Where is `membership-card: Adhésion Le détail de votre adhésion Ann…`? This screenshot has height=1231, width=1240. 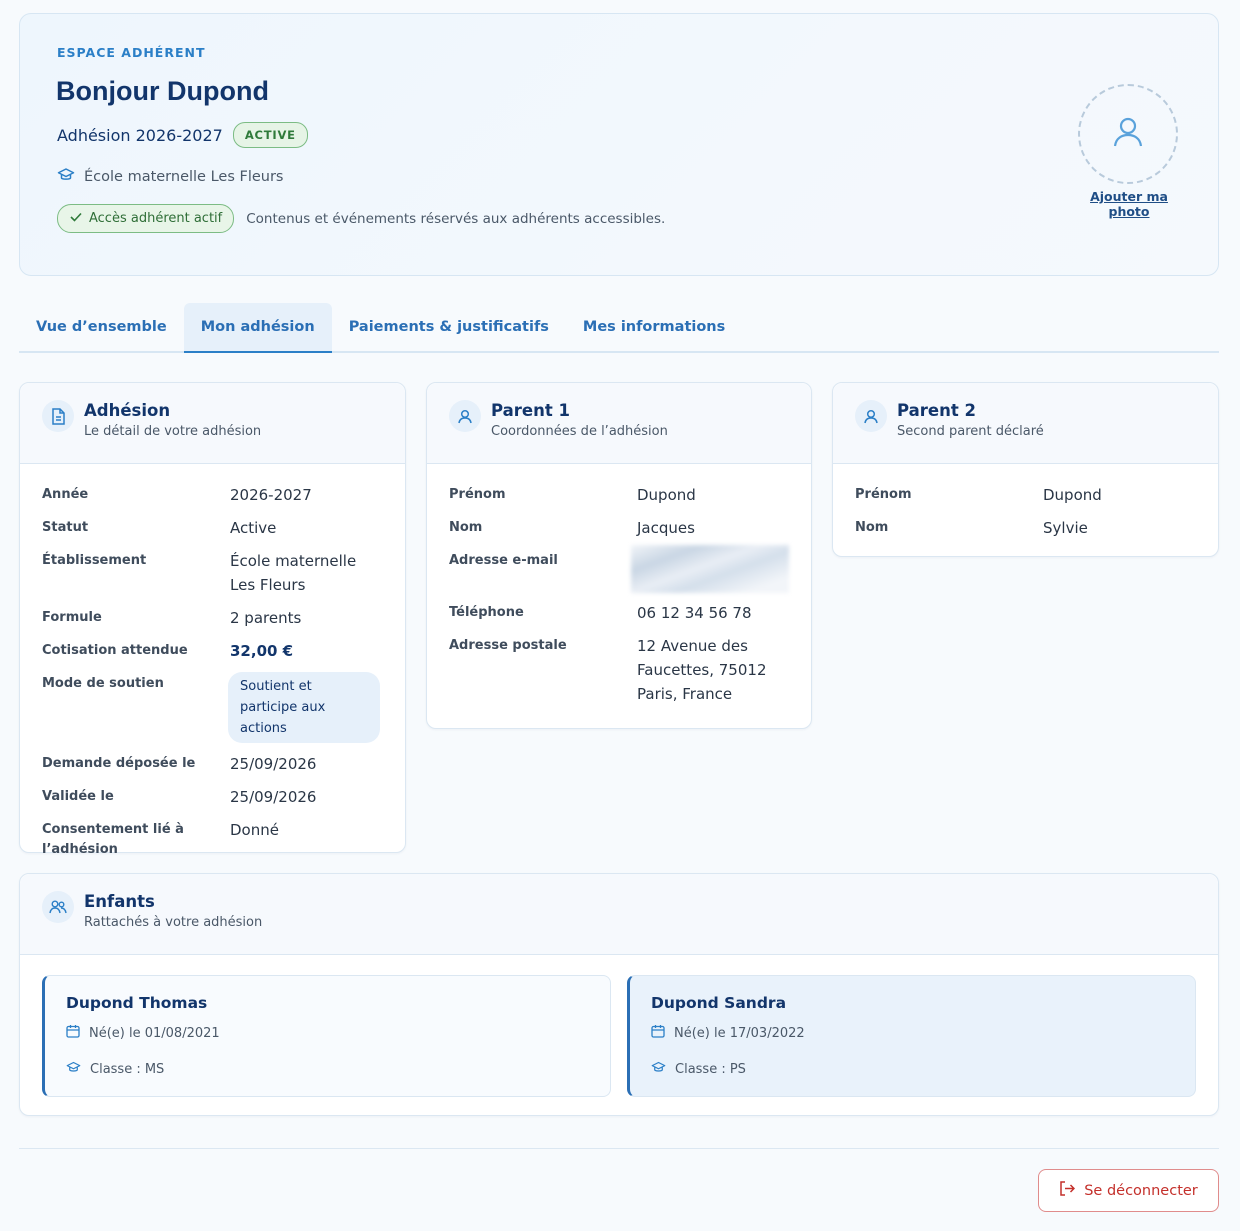 membership-card: Adhésion Le détail de votre adhésion Ann… is located at coordinates (212, 619).